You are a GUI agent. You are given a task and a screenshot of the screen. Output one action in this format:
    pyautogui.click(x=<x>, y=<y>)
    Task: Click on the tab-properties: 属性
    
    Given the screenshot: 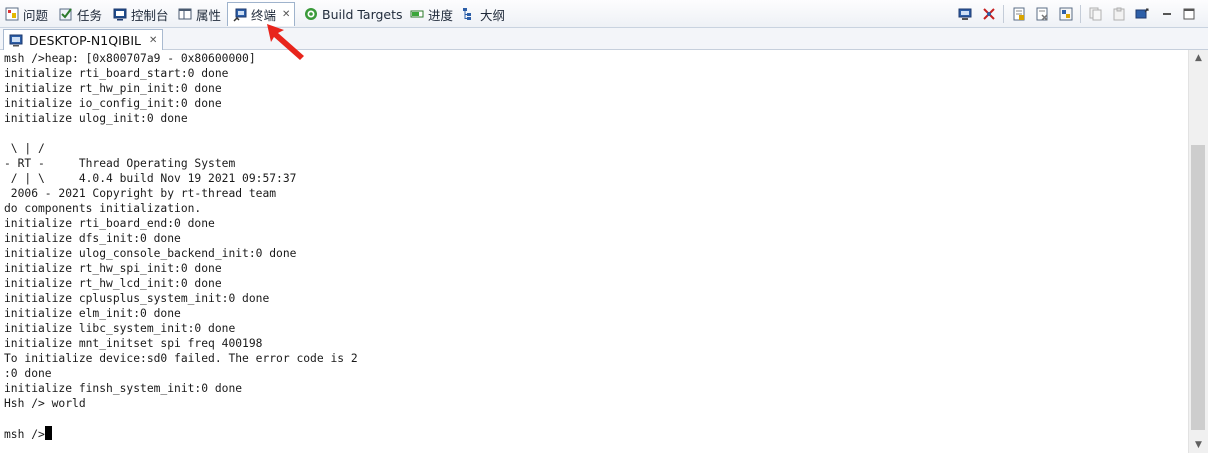 What is the action you would take?
    pyautogui.click(x=199, y=14)
    